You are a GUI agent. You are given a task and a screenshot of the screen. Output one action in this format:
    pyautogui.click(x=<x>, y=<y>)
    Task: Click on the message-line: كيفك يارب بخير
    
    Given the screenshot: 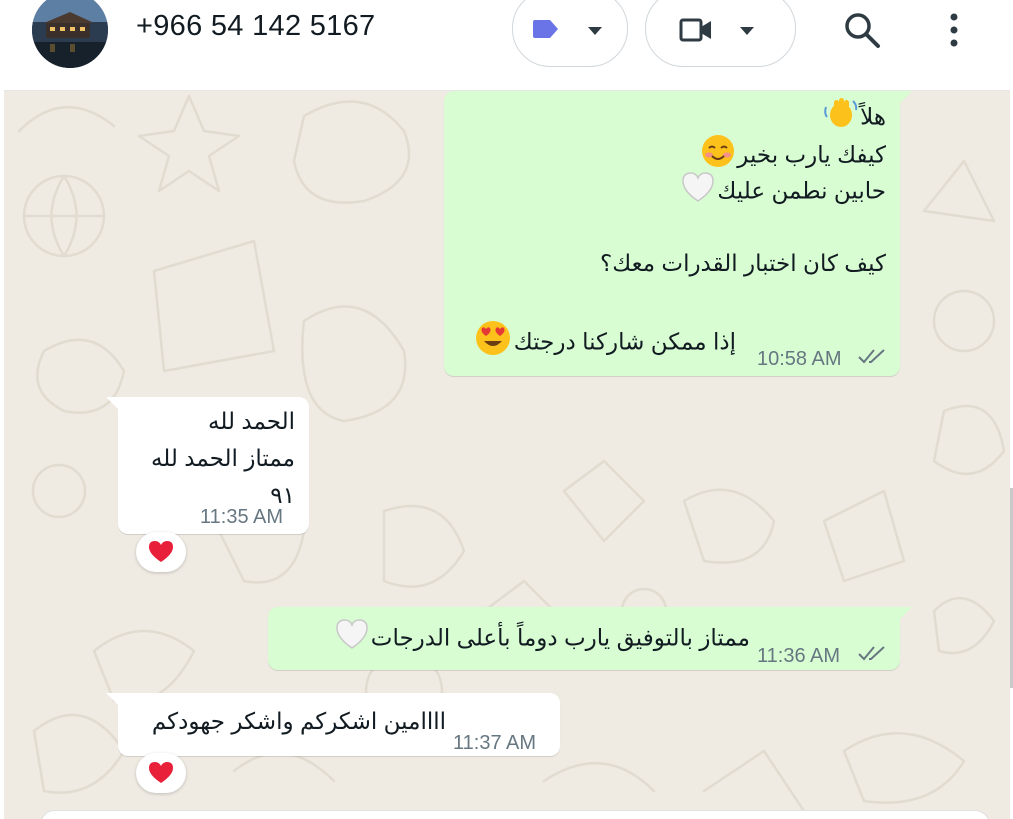 What is the action you would take?
    pyautogui.click(x=671, y=152)
    